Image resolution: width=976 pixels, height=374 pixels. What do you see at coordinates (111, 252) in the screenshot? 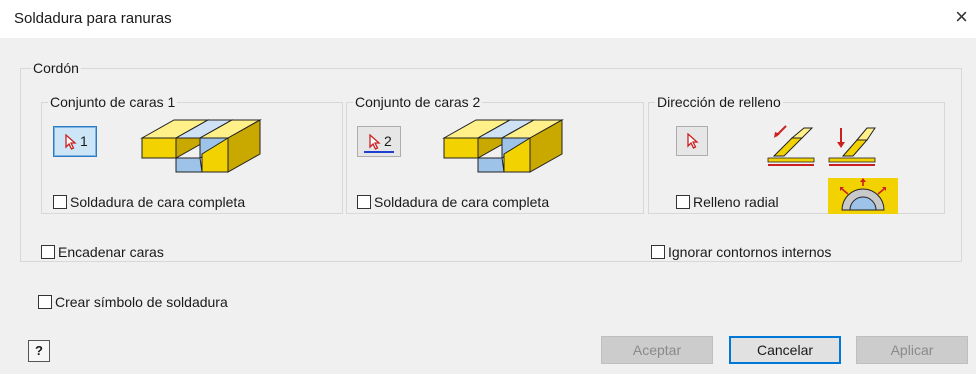
I see `chain-faces-label: Encadenar caras` at bounding box center [111, 252].